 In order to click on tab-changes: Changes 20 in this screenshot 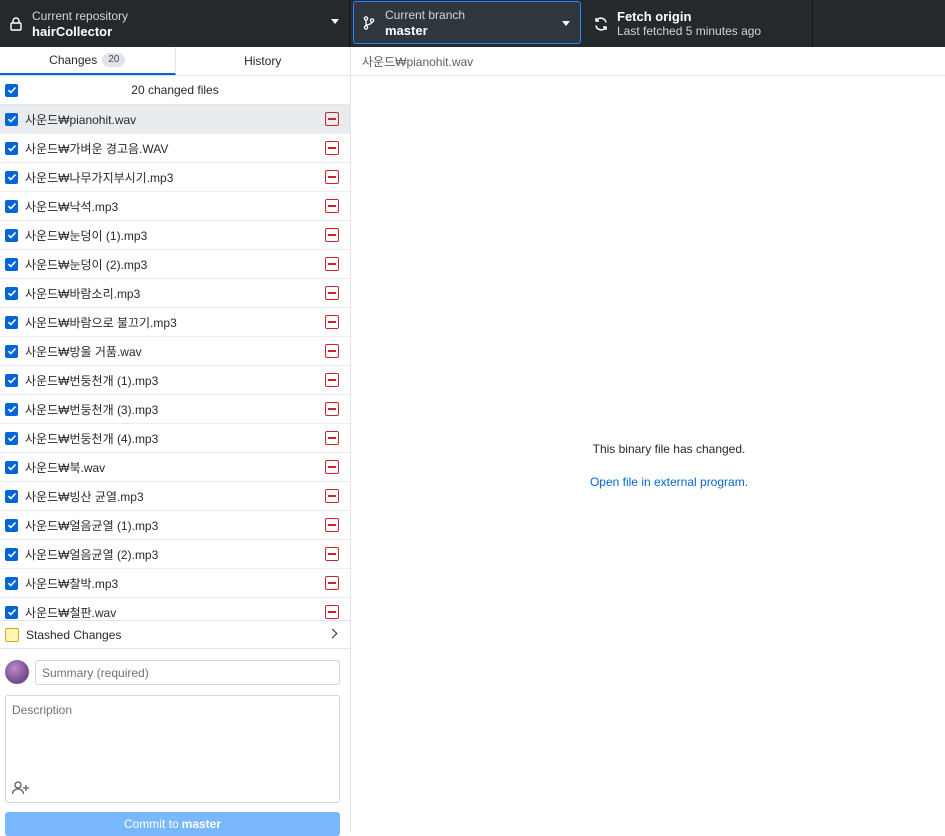, I will do `click(88, 61)`.